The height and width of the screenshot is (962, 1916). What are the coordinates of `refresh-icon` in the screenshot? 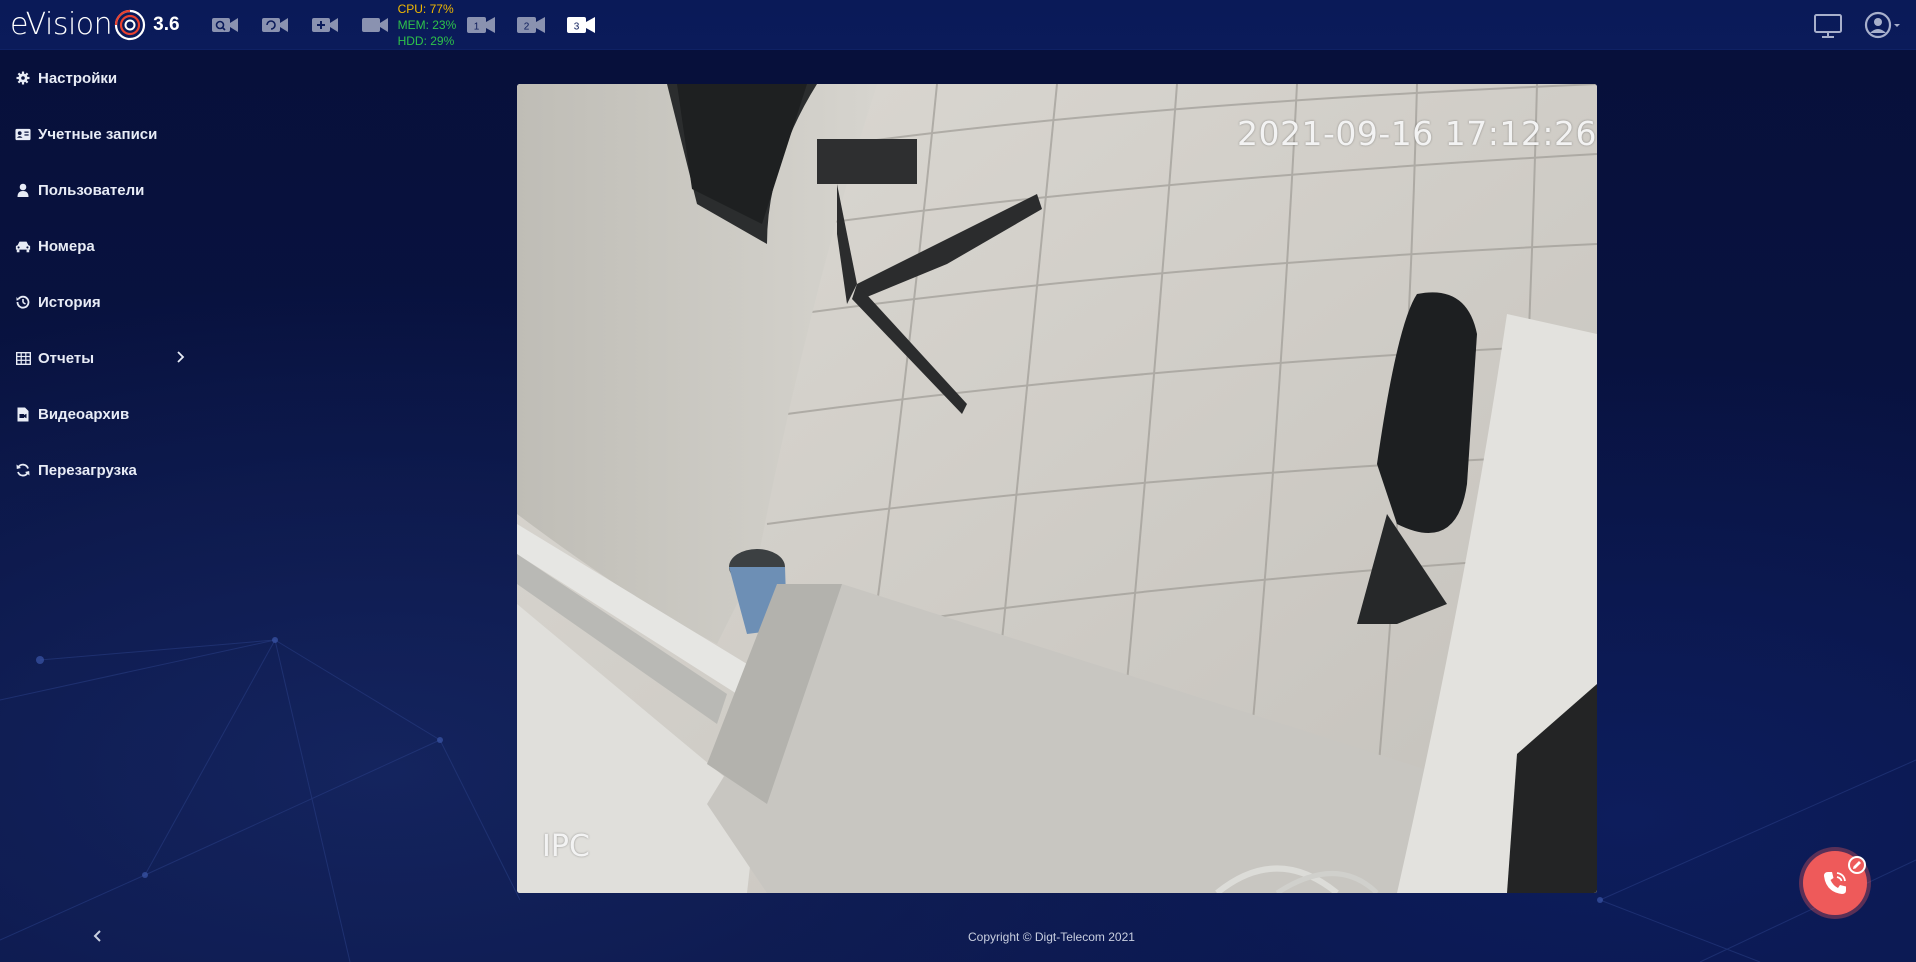 It's located at (23, 470).